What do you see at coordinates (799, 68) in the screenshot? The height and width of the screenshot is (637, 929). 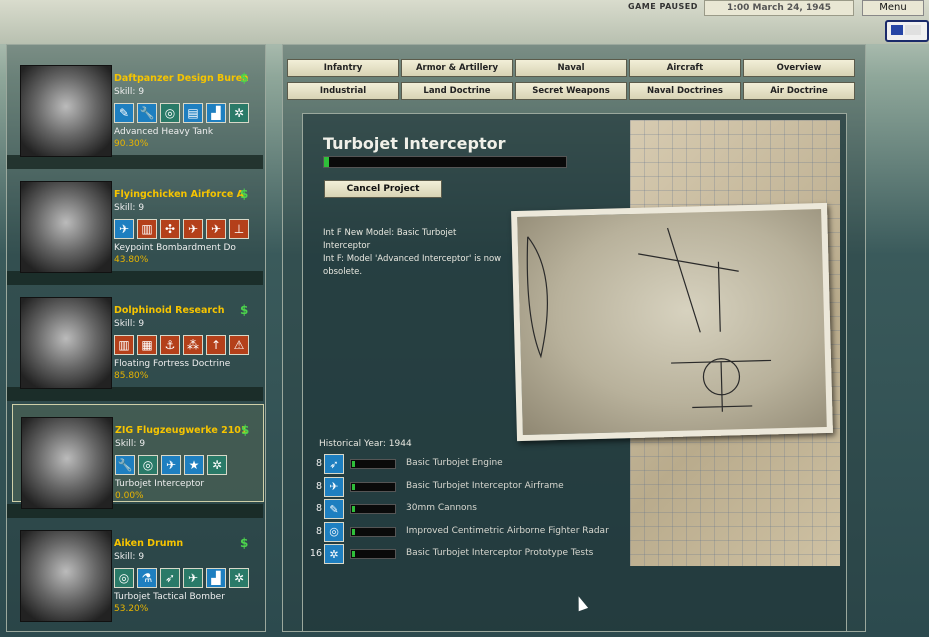 I see `tab-overview: Overview` at bounding box center [799, 68].